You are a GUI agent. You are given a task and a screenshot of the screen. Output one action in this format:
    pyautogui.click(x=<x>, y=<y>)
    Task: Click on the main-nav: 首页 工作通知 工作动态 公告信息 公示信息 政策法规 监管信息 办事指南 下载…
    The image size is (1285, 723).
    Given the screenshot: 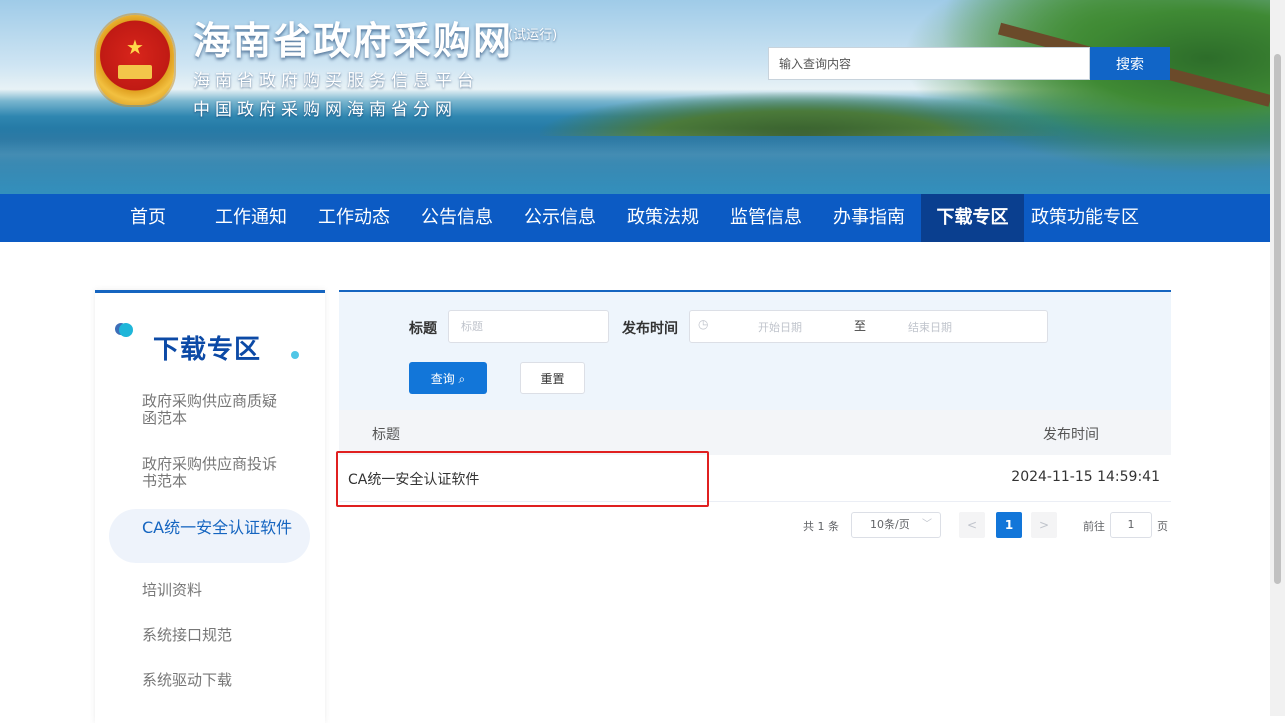 What is the action you would take?
    pyautogui.click(x=635, y=218)
    